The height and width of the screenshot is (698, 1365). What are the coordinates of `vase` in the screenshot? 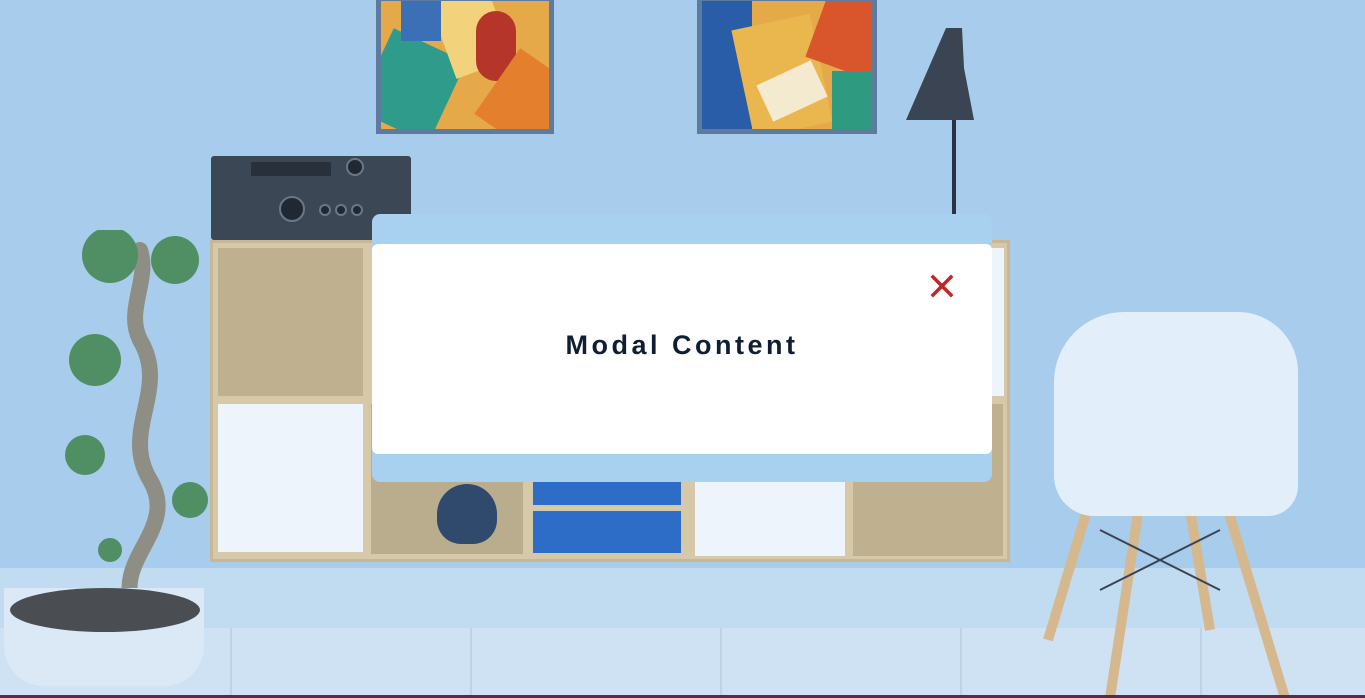 It's located at (467, 514).